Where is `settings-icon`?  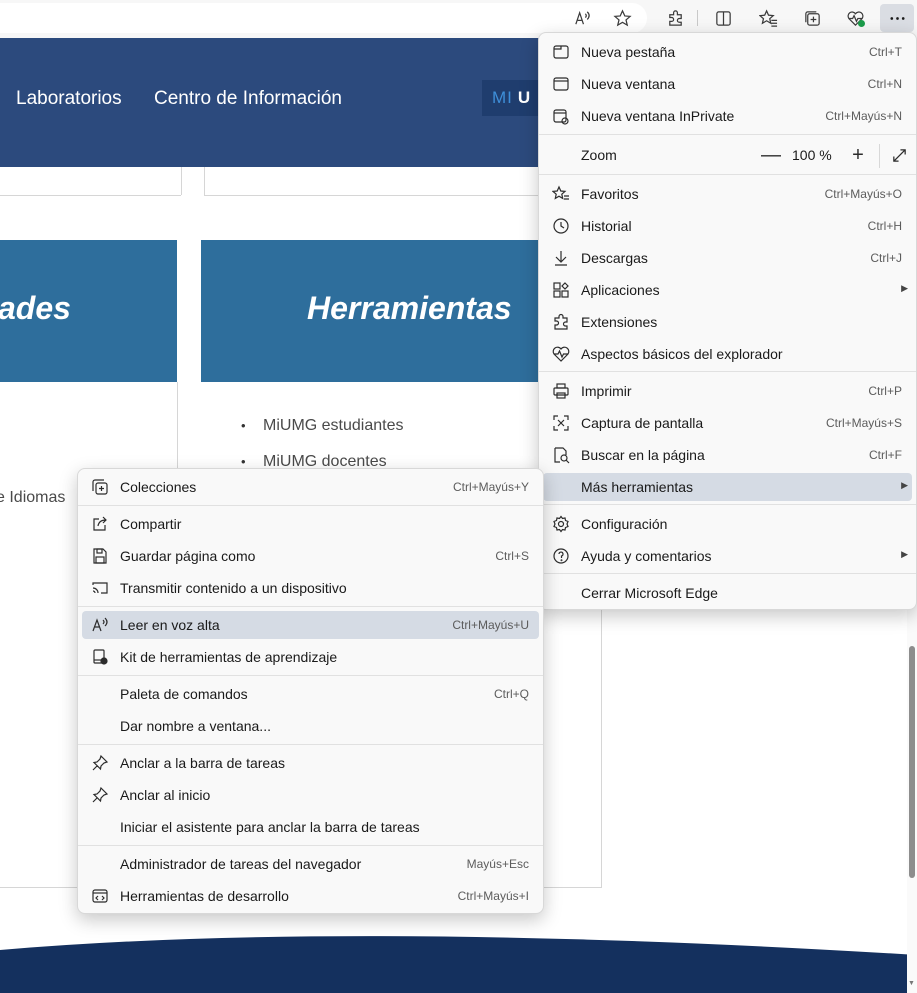
settings-icon is located at coordinates (561, 524).